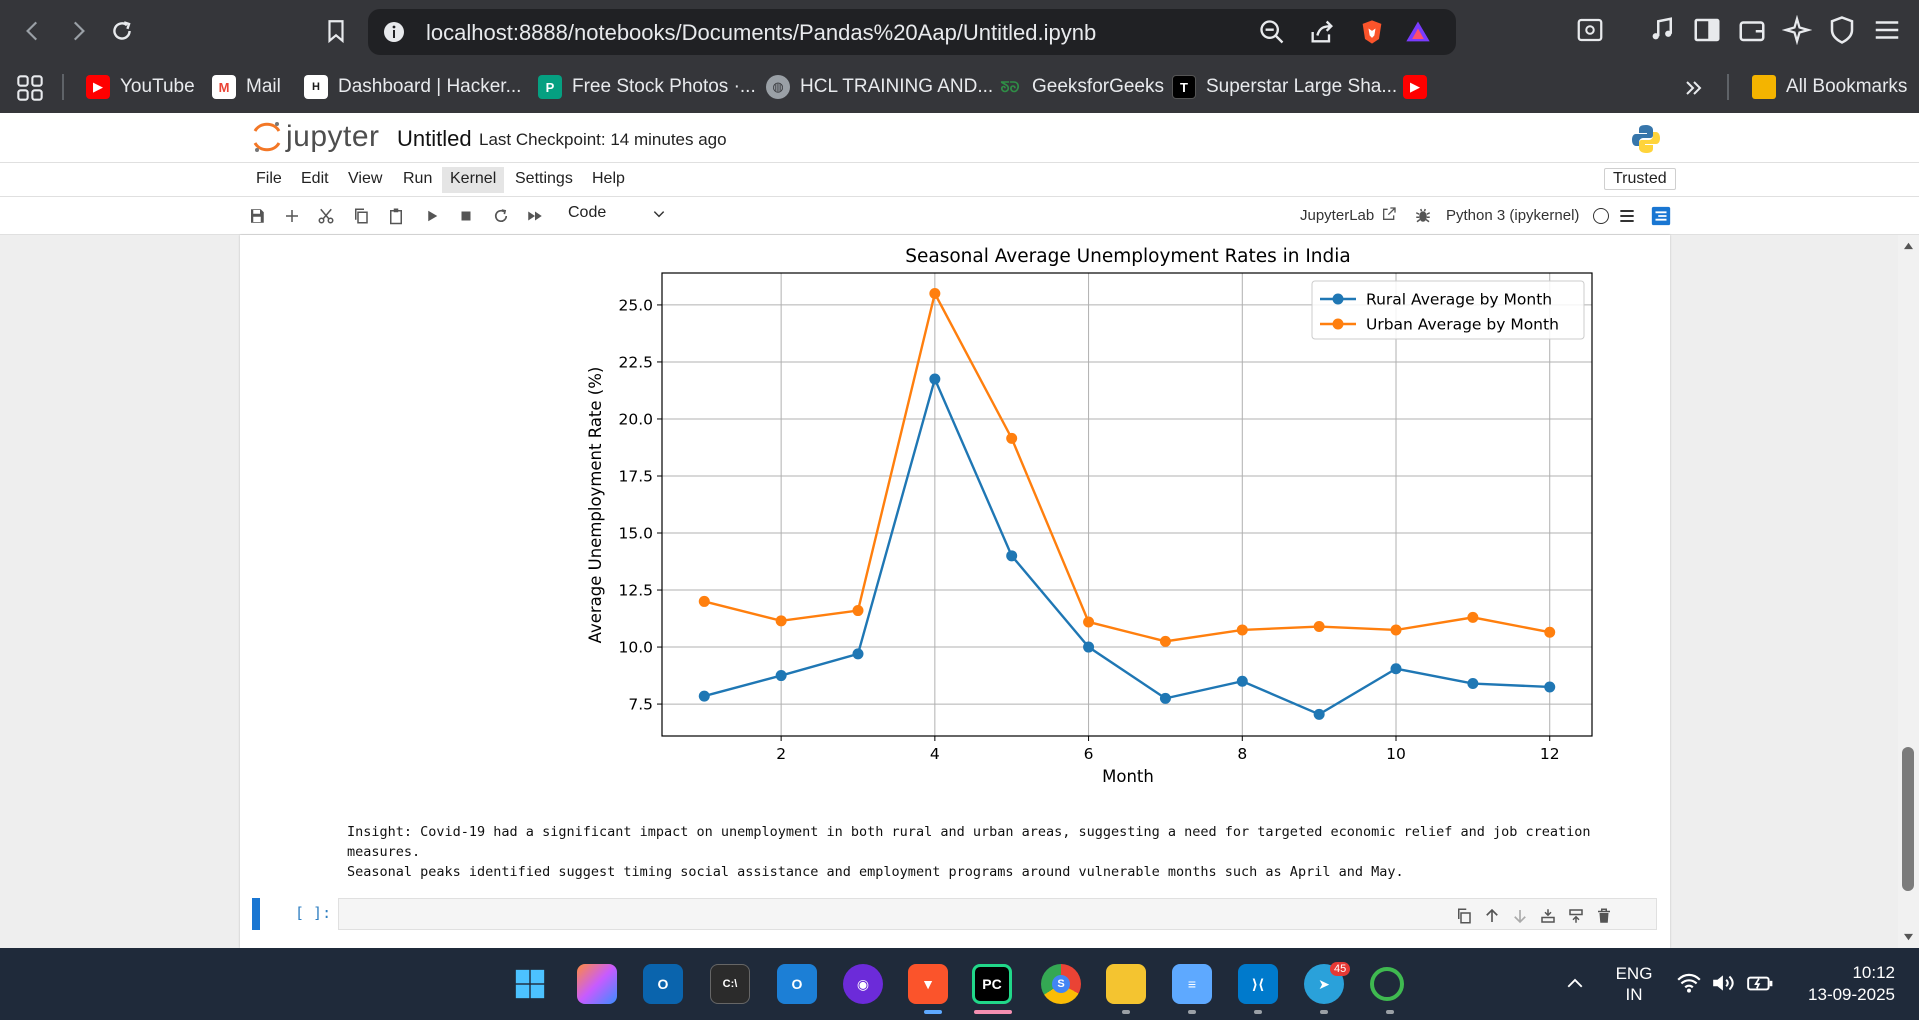 The height and width of the screenshot is (1020, 1919). What do you see at coordinates (1126, 984) in the screenshot?
I see `file-explorer-icon` at bounding box center [1126, 984].